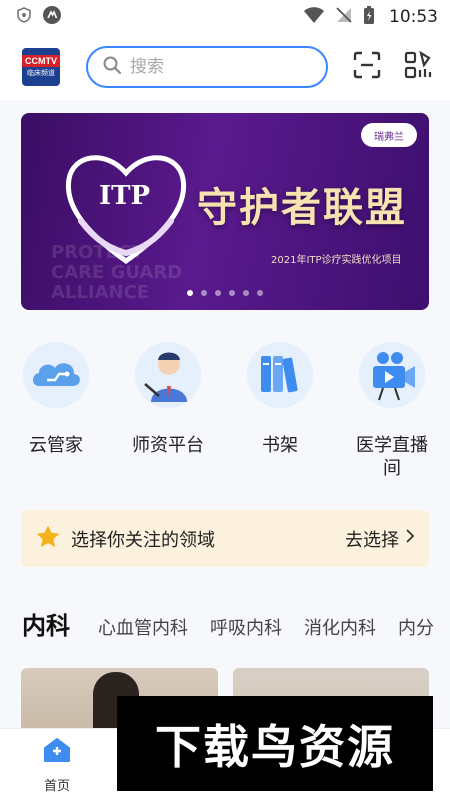 The height and width of the screenshot is (800, 450). I want to click on search-input, so click(215, 67).